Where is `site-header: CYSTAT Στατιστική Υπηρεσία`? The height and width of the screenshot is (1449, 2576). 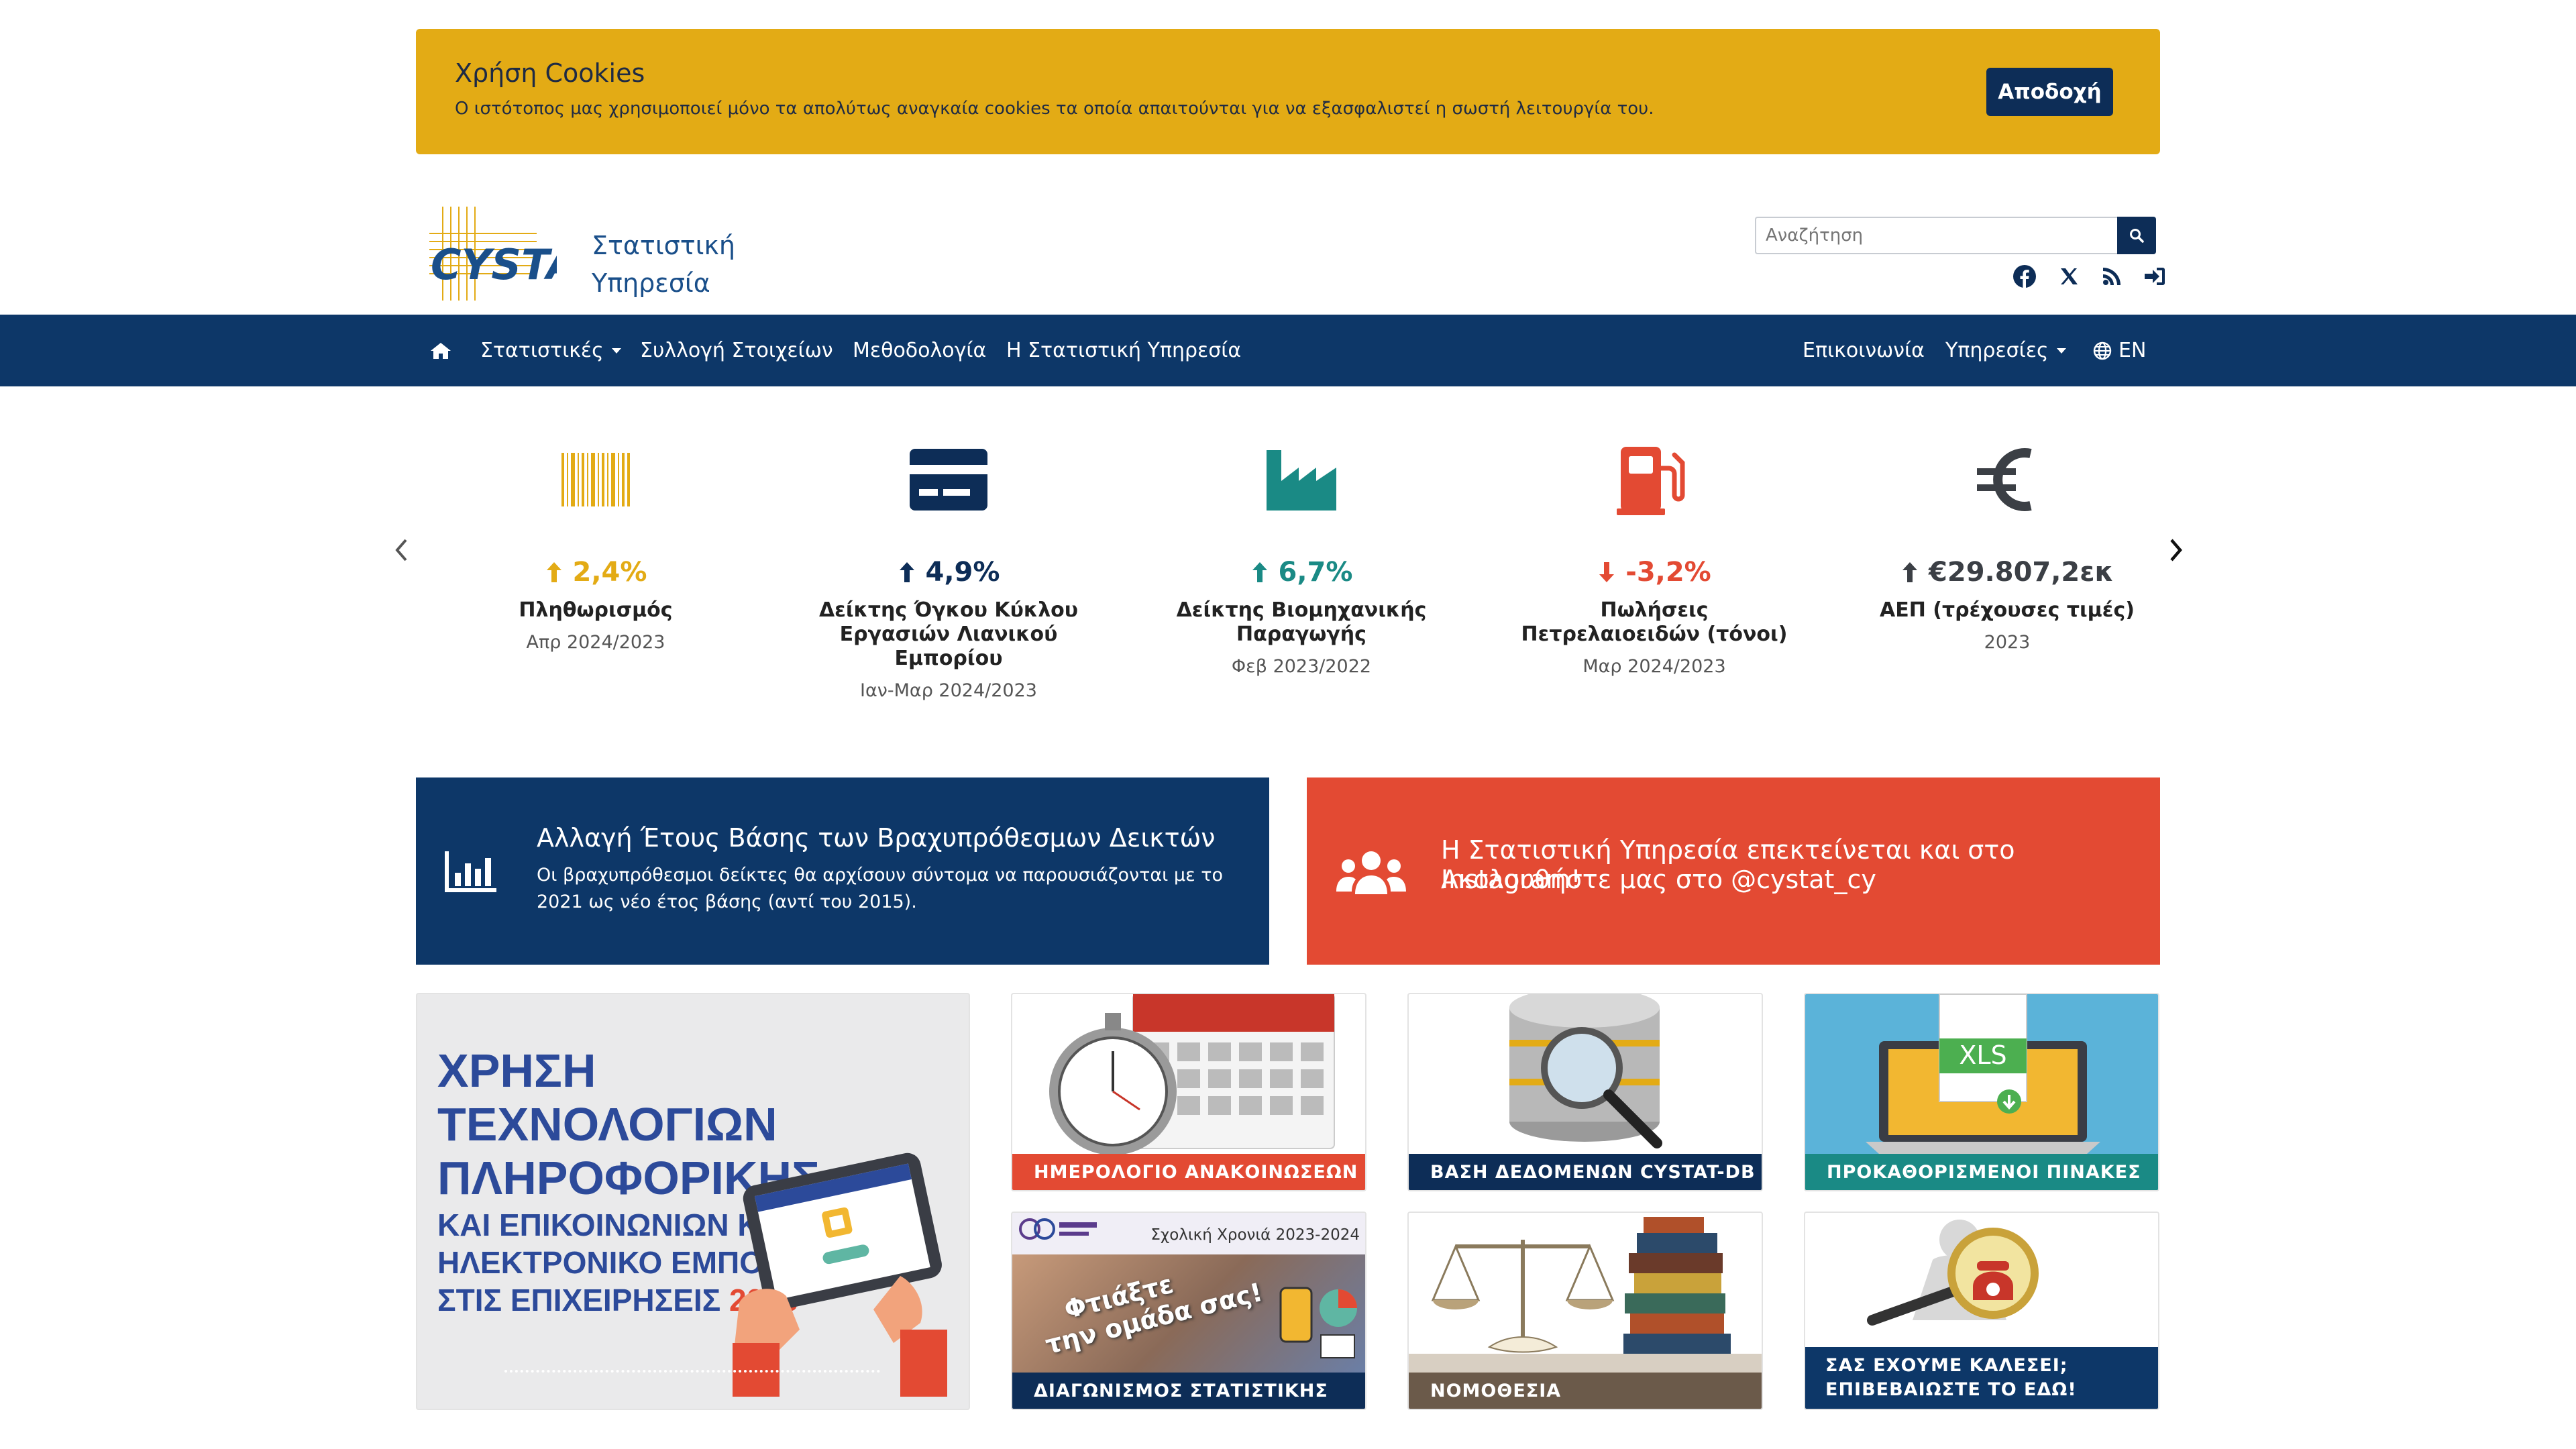 site-header: CYSTAT Στατιστική Υπηρεσία is located at coordinates (1290, 255).